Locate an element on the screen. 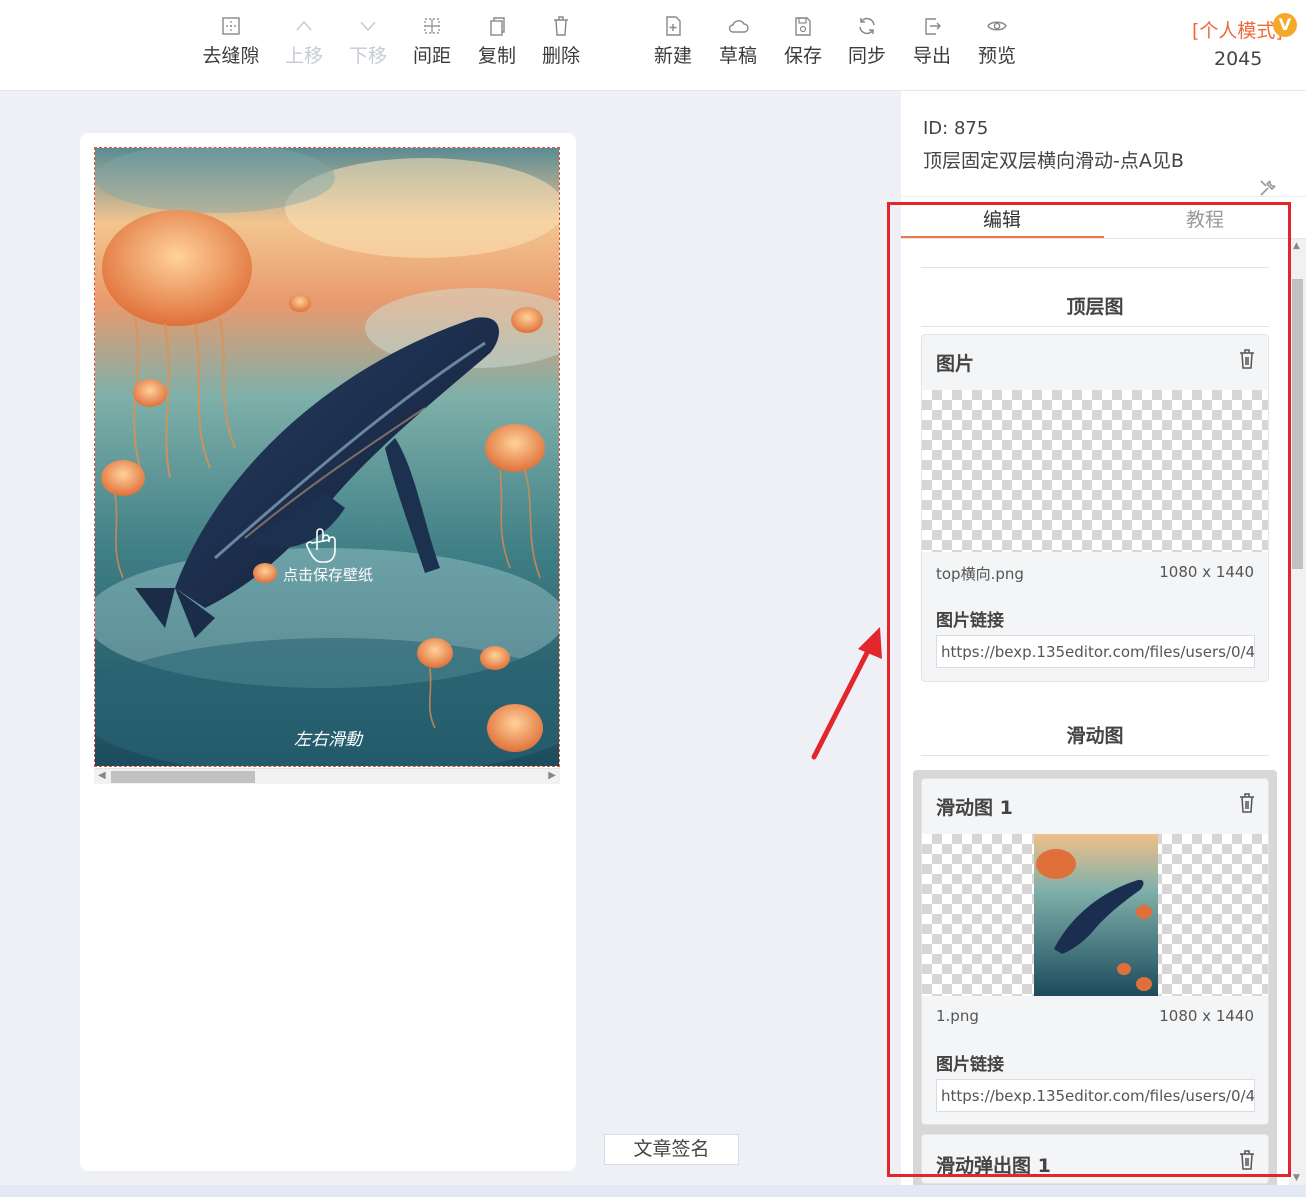  cloud-icon is located at coordinates (738, 26).